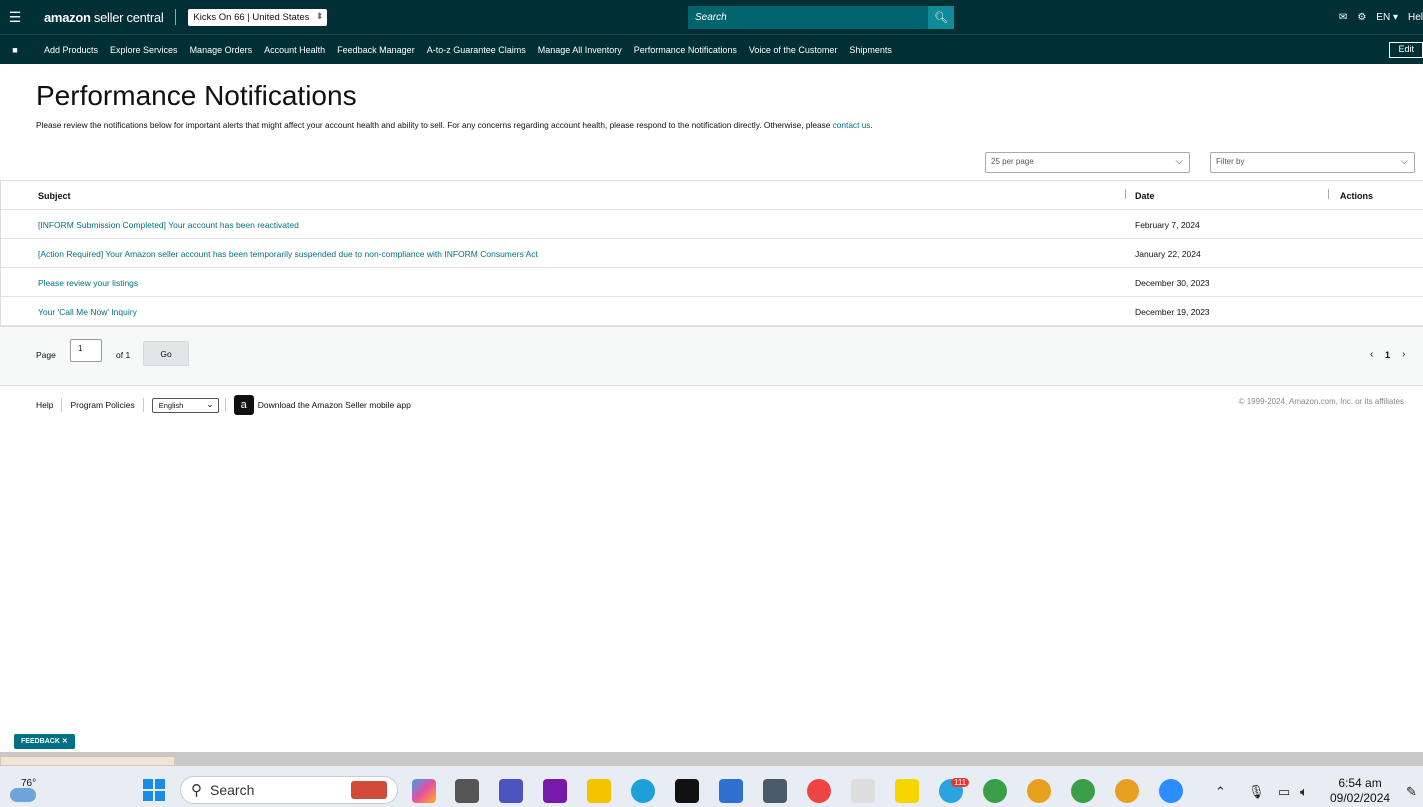 Image resolution: width=1423 pixels, height=807 pixels. Describe the element at coordinates (102, 405) in the screenshot. I see `program-policies-link: Program Policies` at that location.